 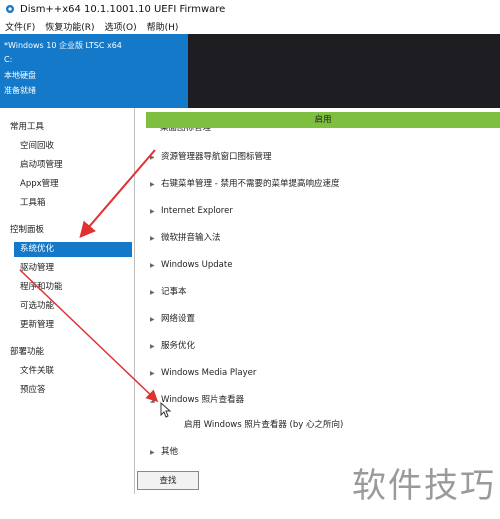 I want to click on session-info-panel: *Windows 10 企业版 LTSC x64 C: 本地硬盘 准备就绪, so click(x=94, y=71).